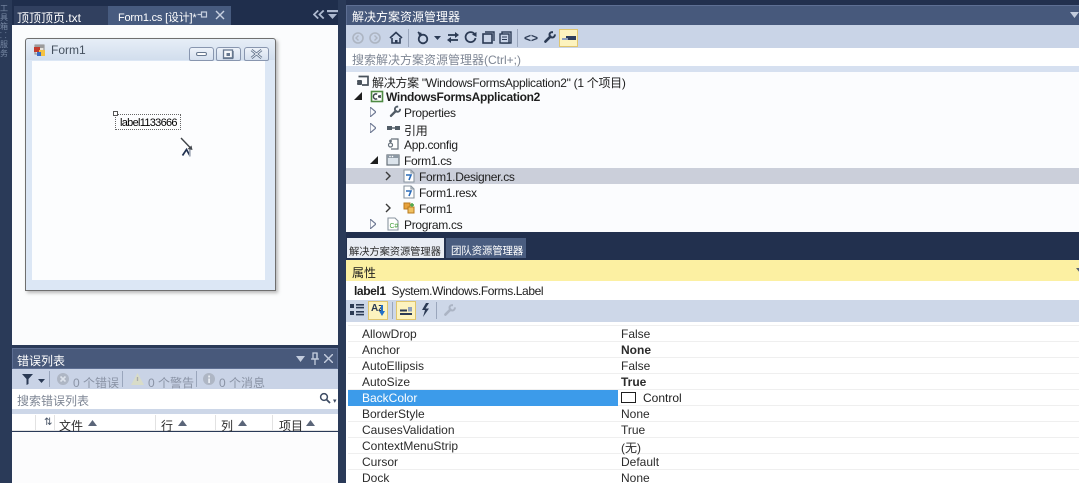 The width and height of the screenshot is (1079, 483). I want to click on svg-text: C#, so click(394, 226).